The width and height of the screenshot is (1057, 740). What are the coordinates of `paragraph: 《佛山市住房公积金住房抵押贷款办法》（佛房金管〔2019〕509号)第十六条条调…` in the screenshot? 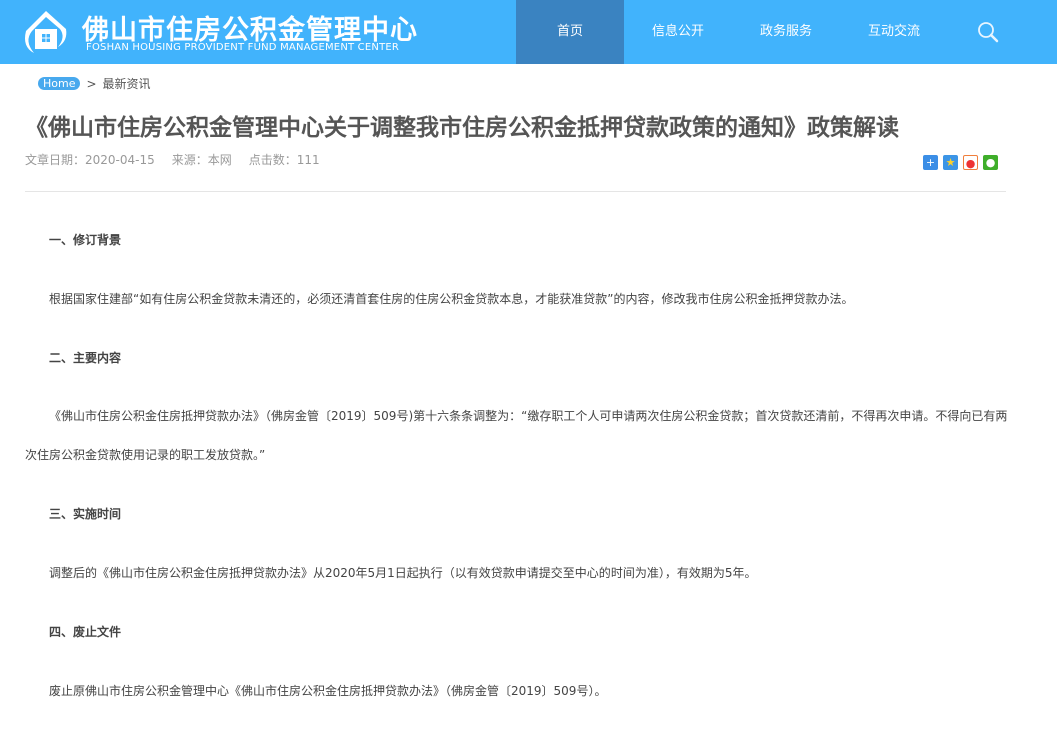 It's located at (516, 435).